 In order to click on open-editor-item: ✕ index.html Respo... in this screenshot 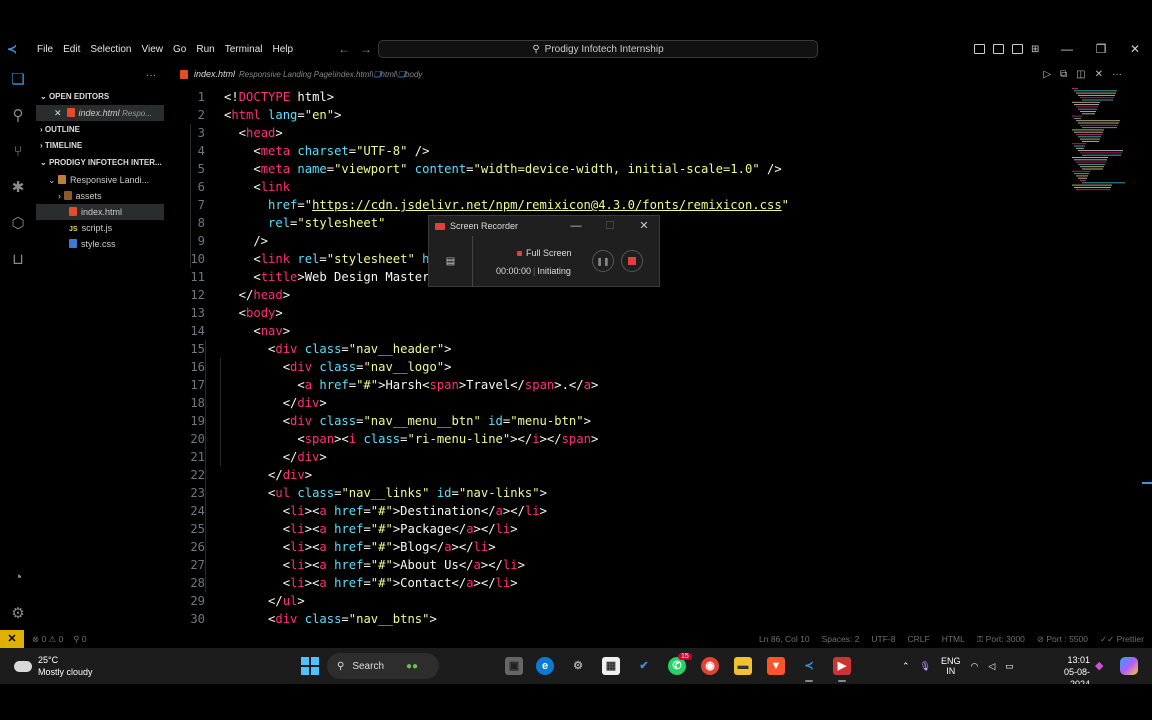, I will do `click(100, 113)`.